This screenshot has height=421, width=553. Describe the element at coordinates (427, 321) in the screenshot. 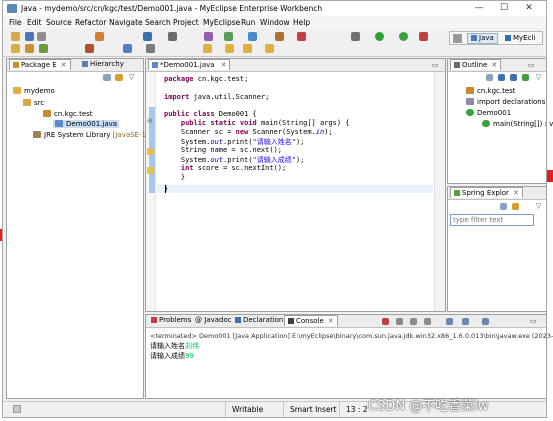

I see `scroll-lock-icon` at that location.